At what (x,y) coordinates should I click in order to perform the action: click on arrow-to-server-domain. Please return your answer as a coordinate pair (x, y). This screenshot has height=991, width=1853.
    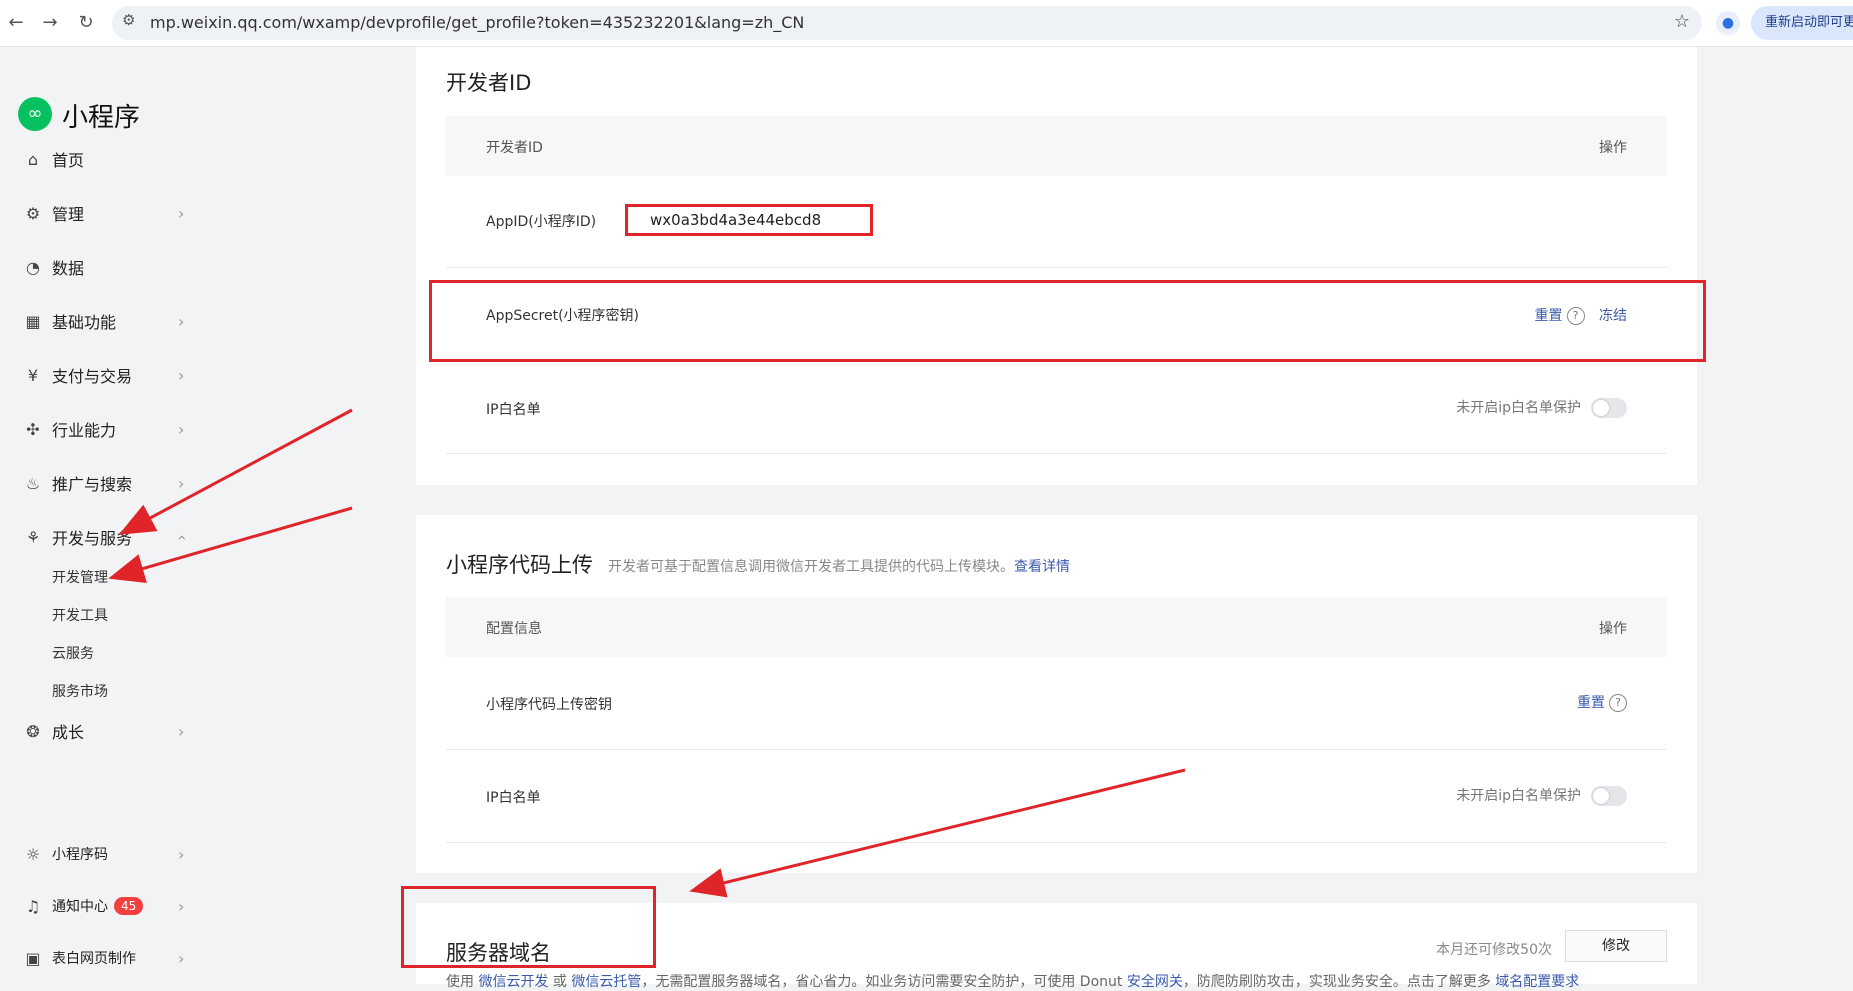
    Looking at the image, I should click on (937, 833).